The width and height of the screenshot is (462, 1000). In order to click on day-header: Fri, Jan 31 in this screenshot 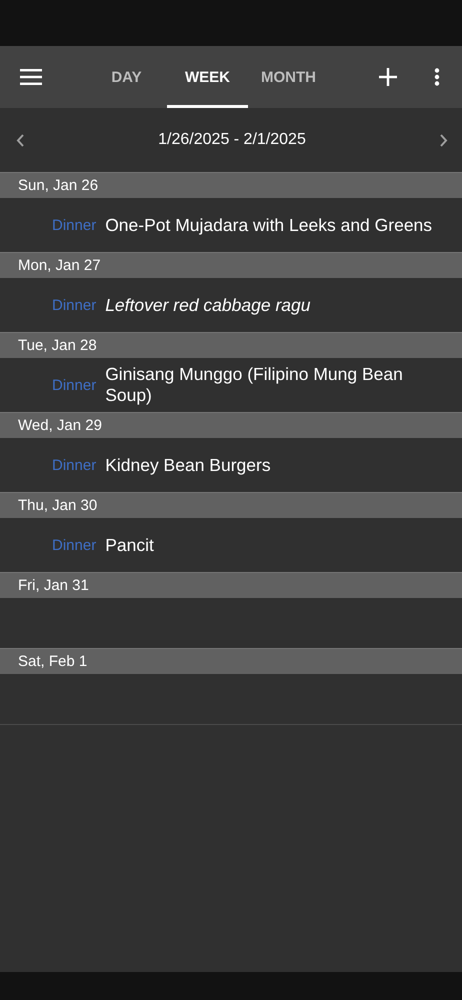, I will do `click(231, 585)`.